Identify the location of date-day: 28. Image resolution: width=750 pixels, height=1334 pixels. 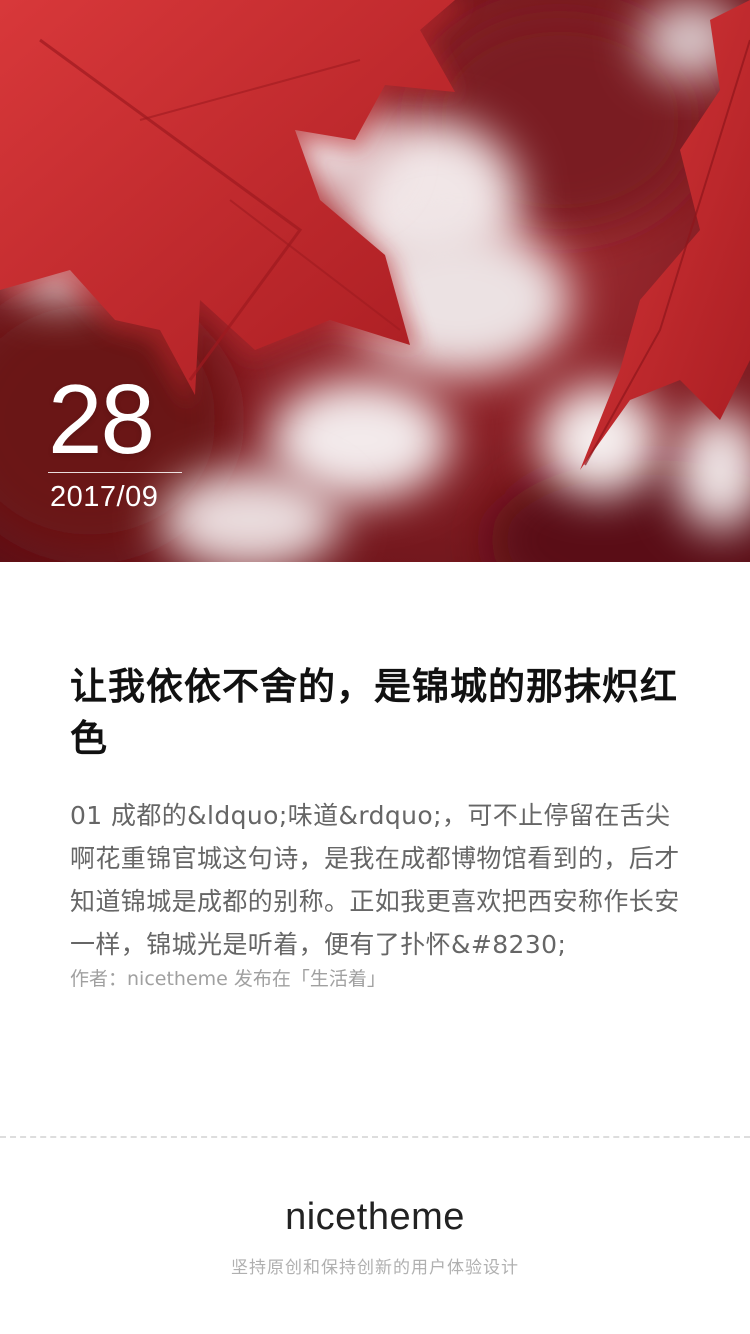
(101, 419).